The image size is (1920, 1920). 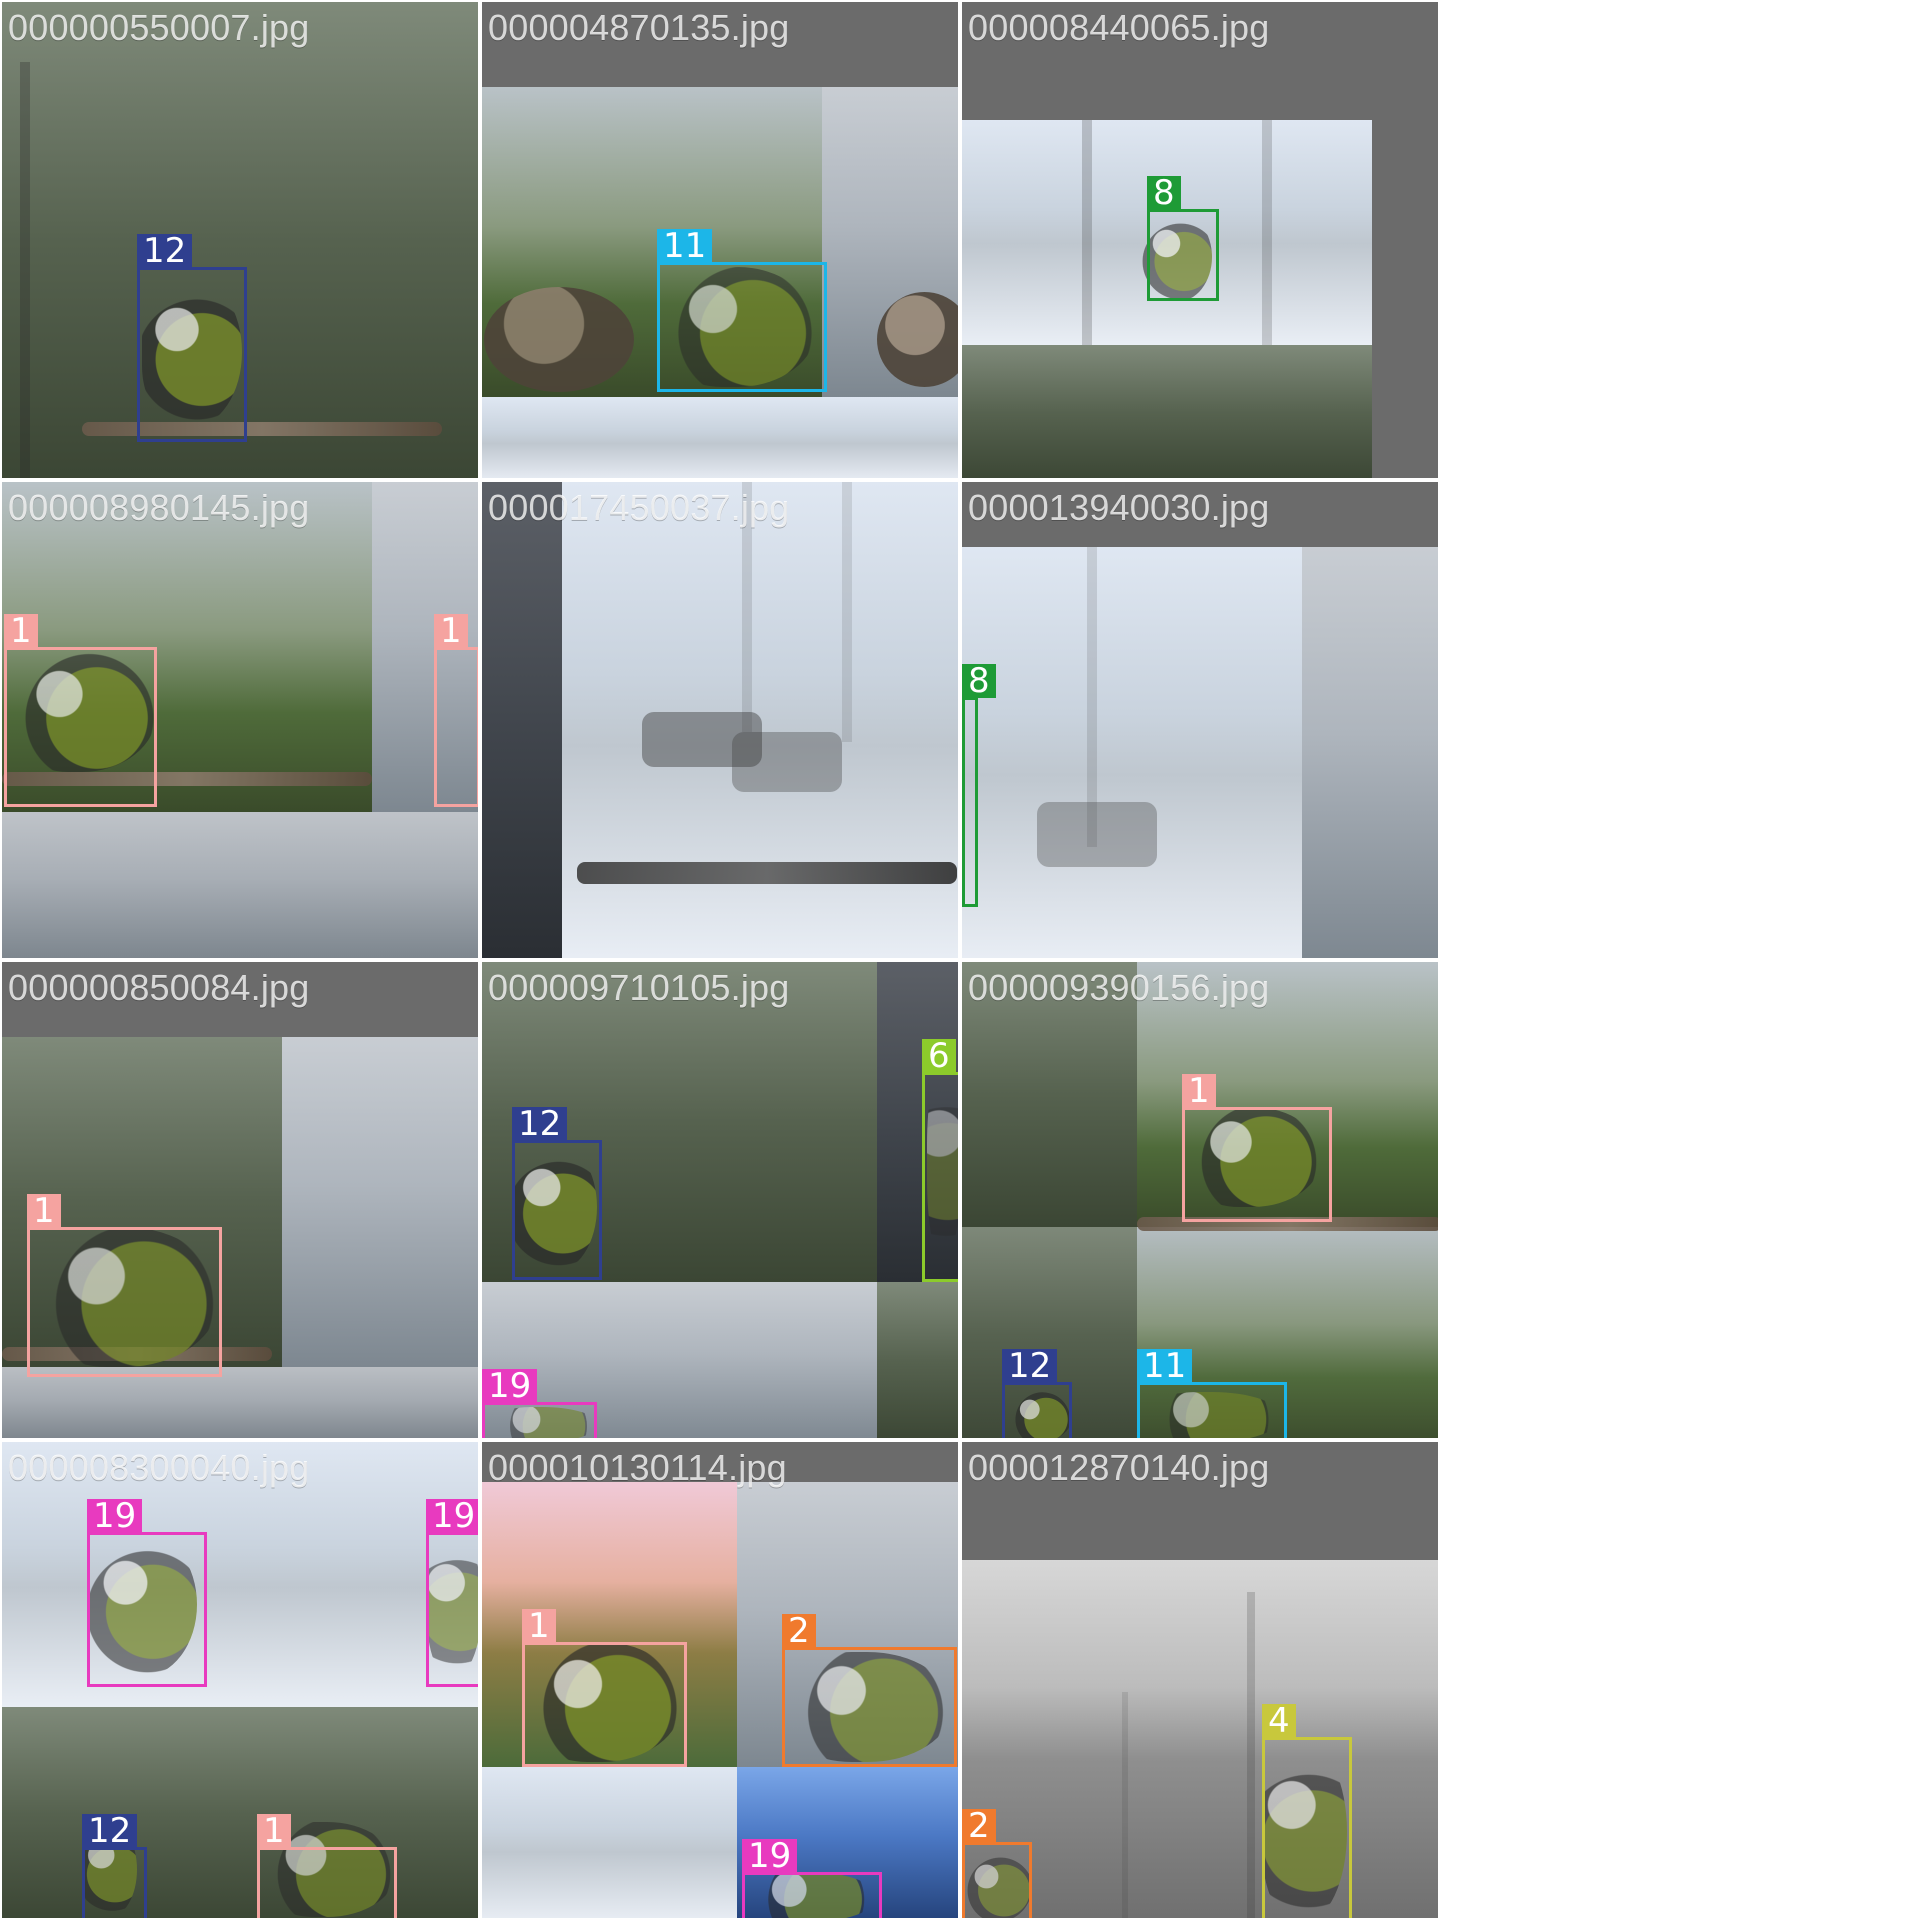 I want to click on image-tile: 000012870140.jpg 2 4, so click(x=1200, y=1680).